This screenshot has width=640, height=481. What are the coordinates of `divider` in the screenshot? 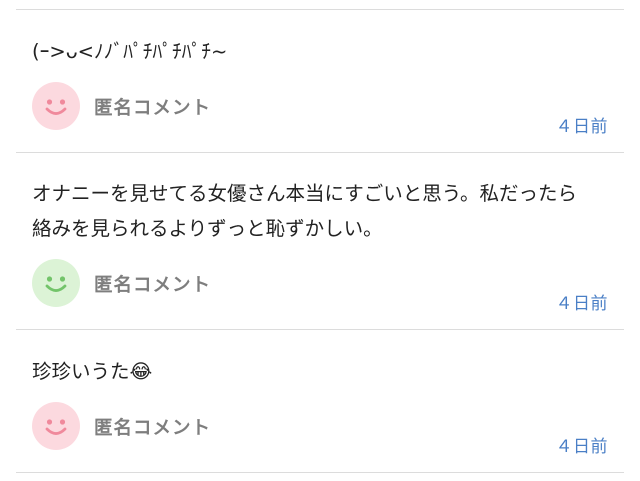 It's located at (320, 472).